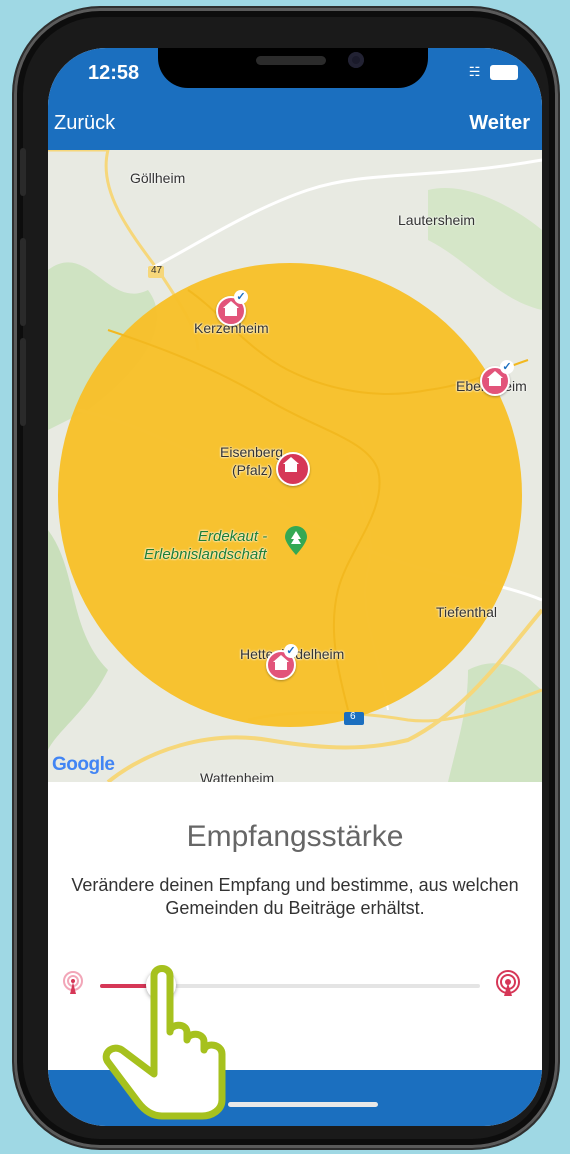 The height and width of the screenshot is (1154, 570). What do you see at coordinates (291, 60) in the screenshot?
I see `speaker` at bounding box center [291, 60].